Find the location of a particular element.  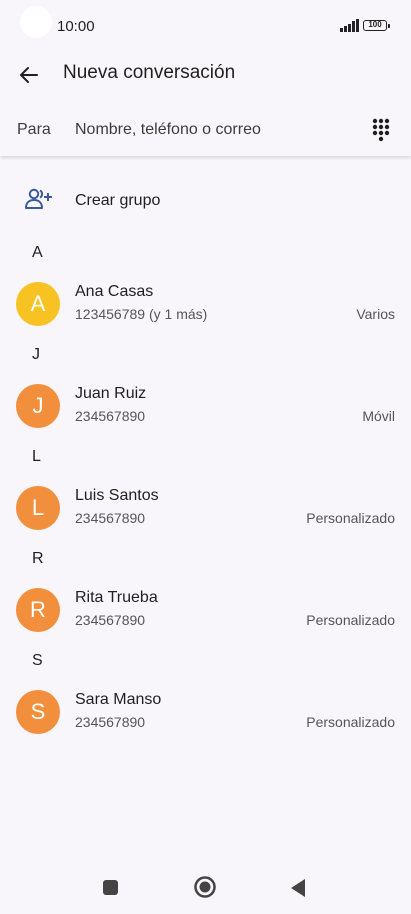

system-navigation-bar is located at coordinates (205, 886).